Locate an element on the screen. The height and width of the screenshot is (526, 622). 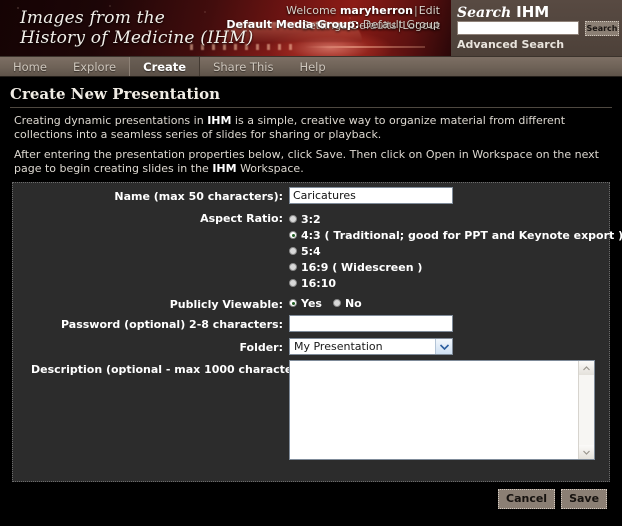
nav-item-share-this: Share This is located at coordinates (243, 66).